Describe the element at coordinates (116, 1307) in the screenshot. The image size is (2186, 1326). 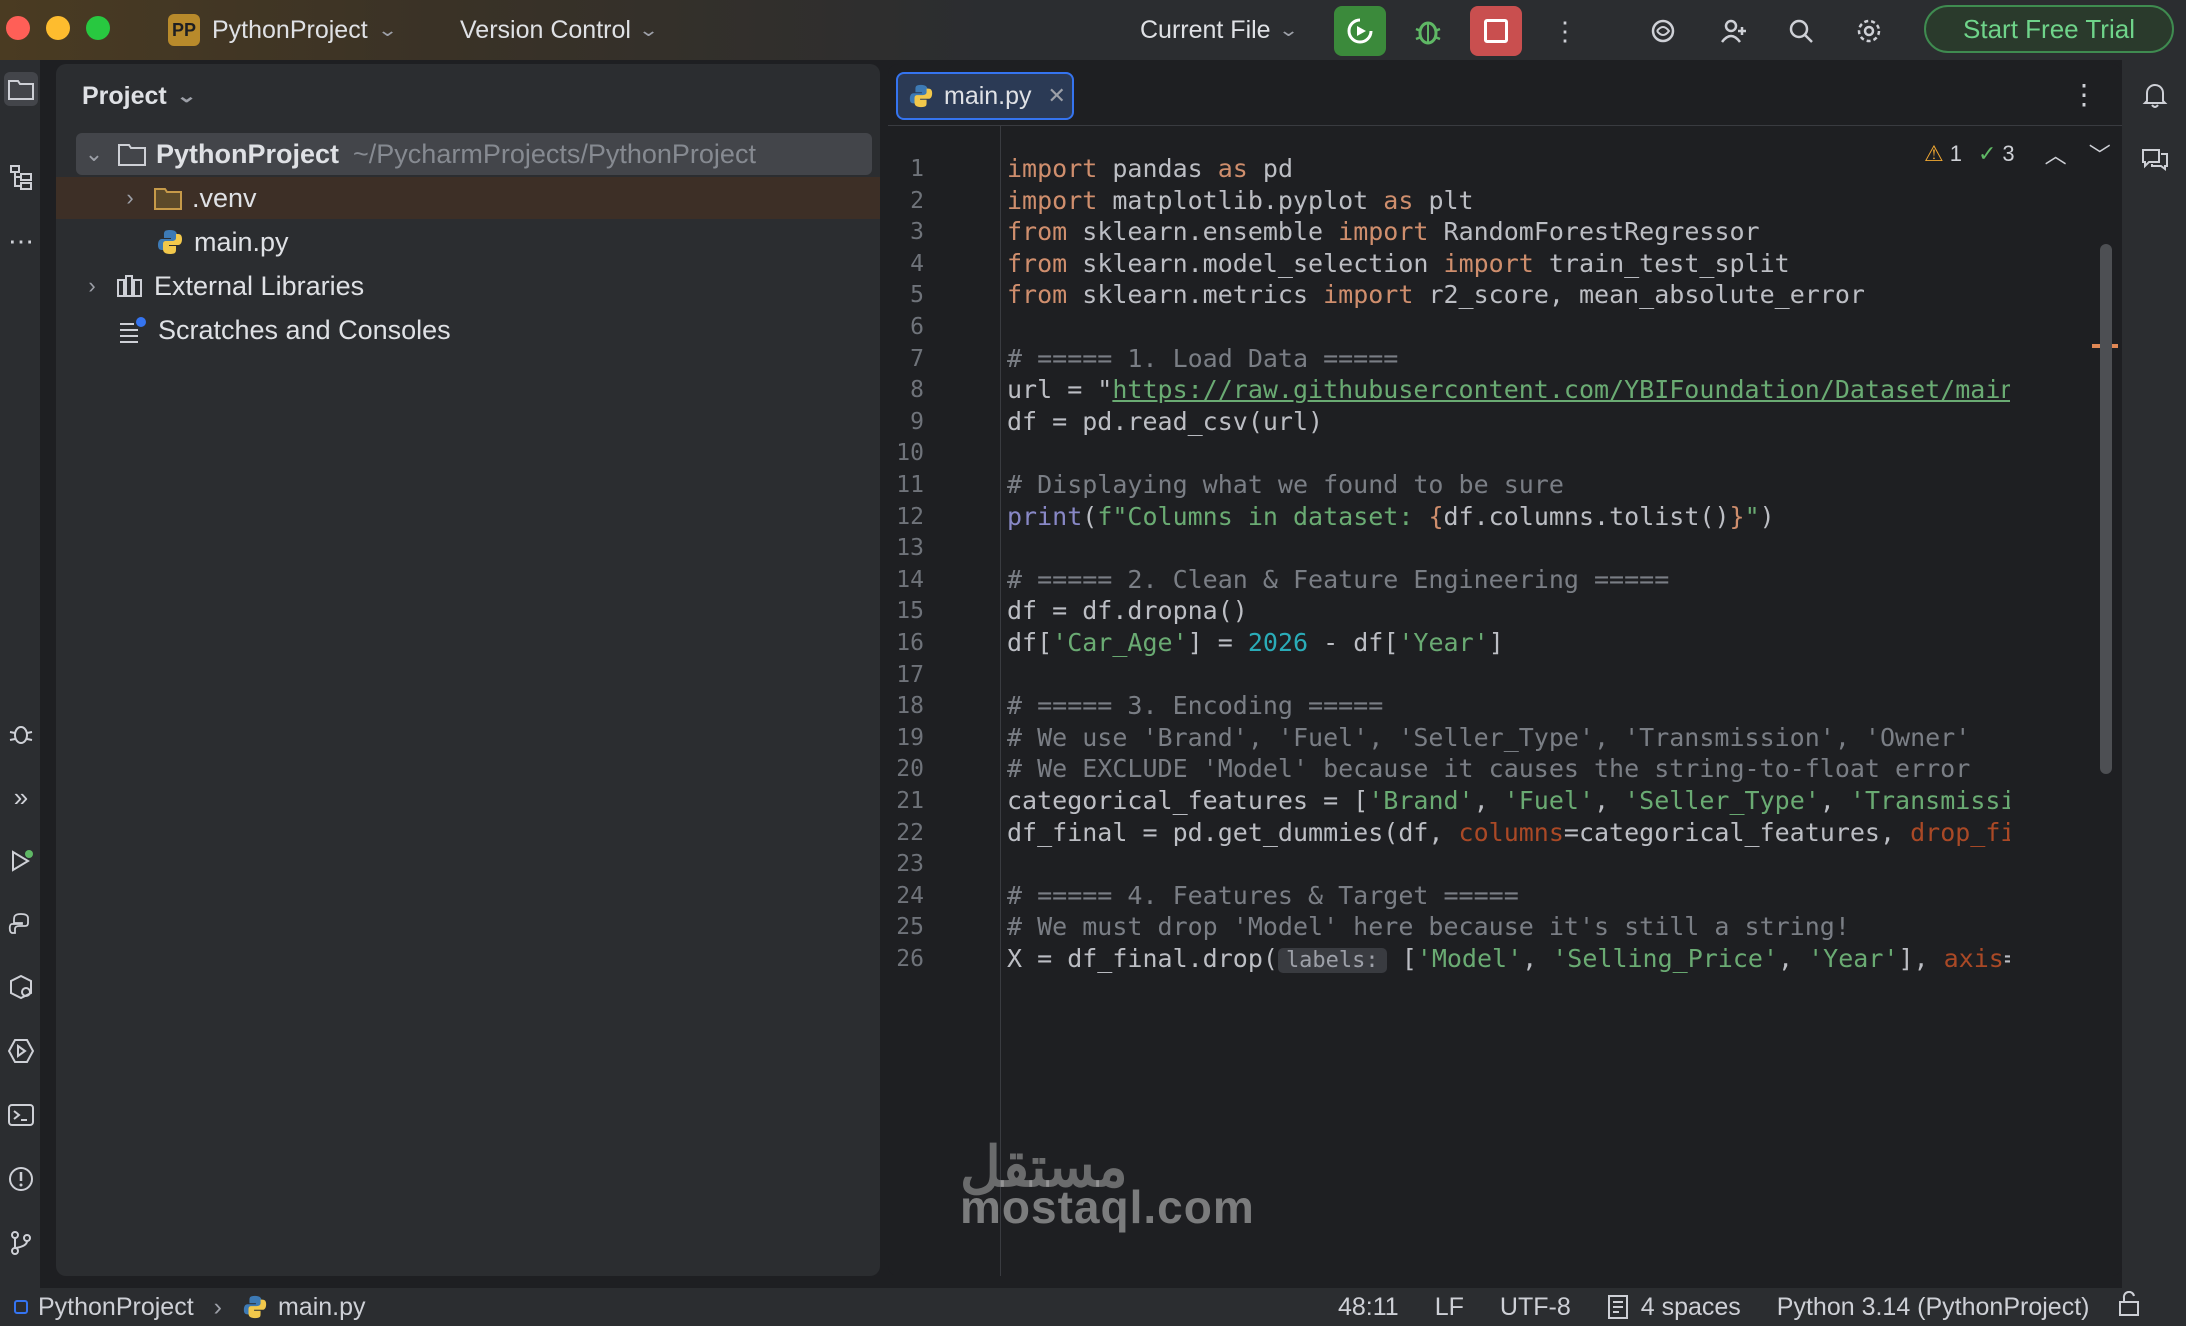
I see `breadcrumb-project: PythonProject` at that location.